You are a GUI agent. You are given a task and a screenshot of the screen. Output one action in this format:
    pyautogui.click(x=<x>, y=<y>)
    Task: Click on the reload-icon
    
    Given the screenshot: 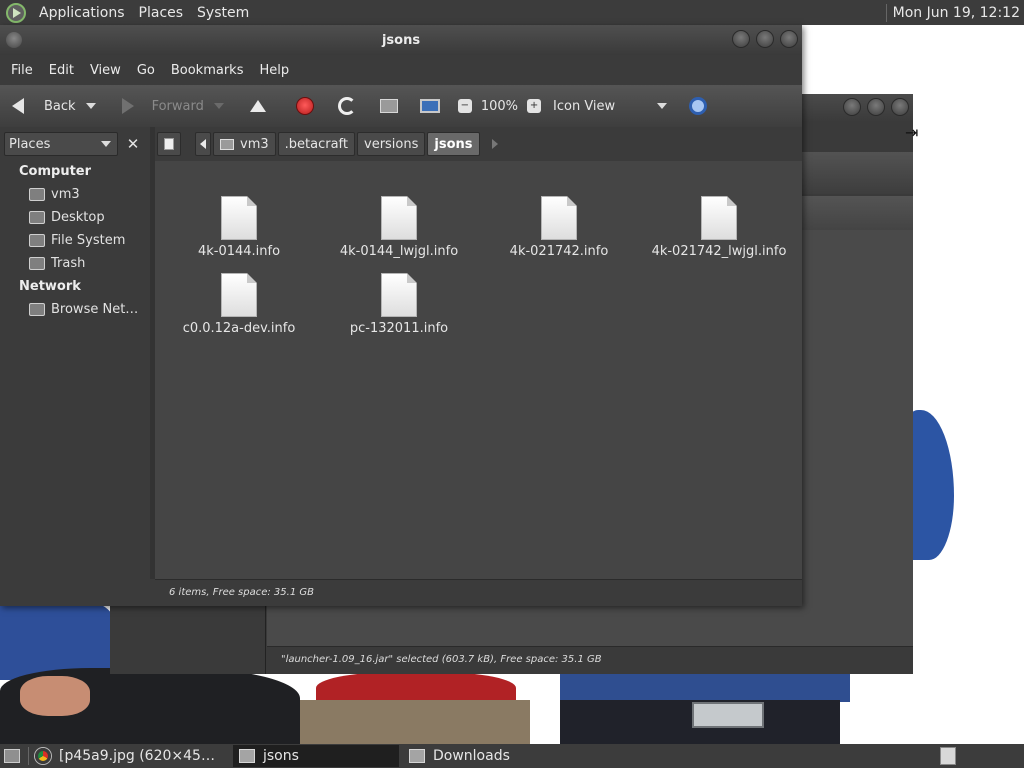 What is the action you would take?
    pyautogui.click(x=346, y=106)
    